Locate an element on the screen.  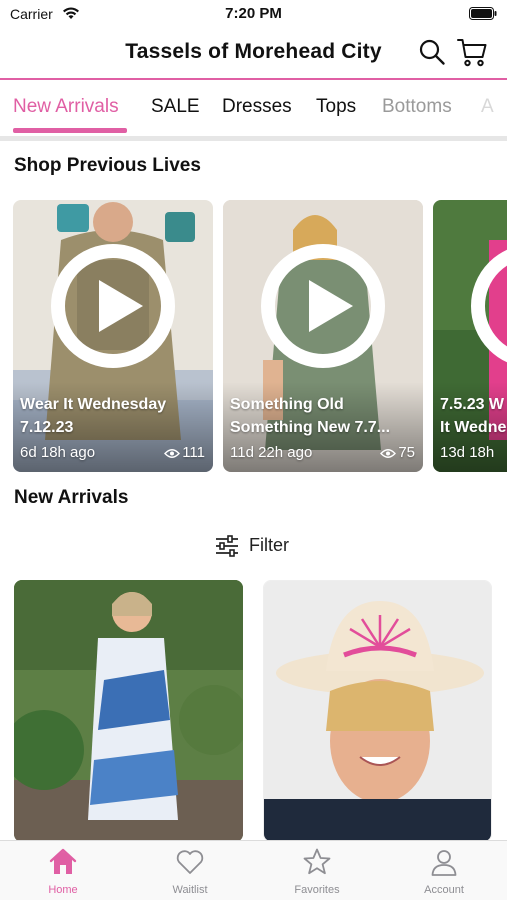
live-time-ago: 11d 22h ago is located at coordinates (271, 452).